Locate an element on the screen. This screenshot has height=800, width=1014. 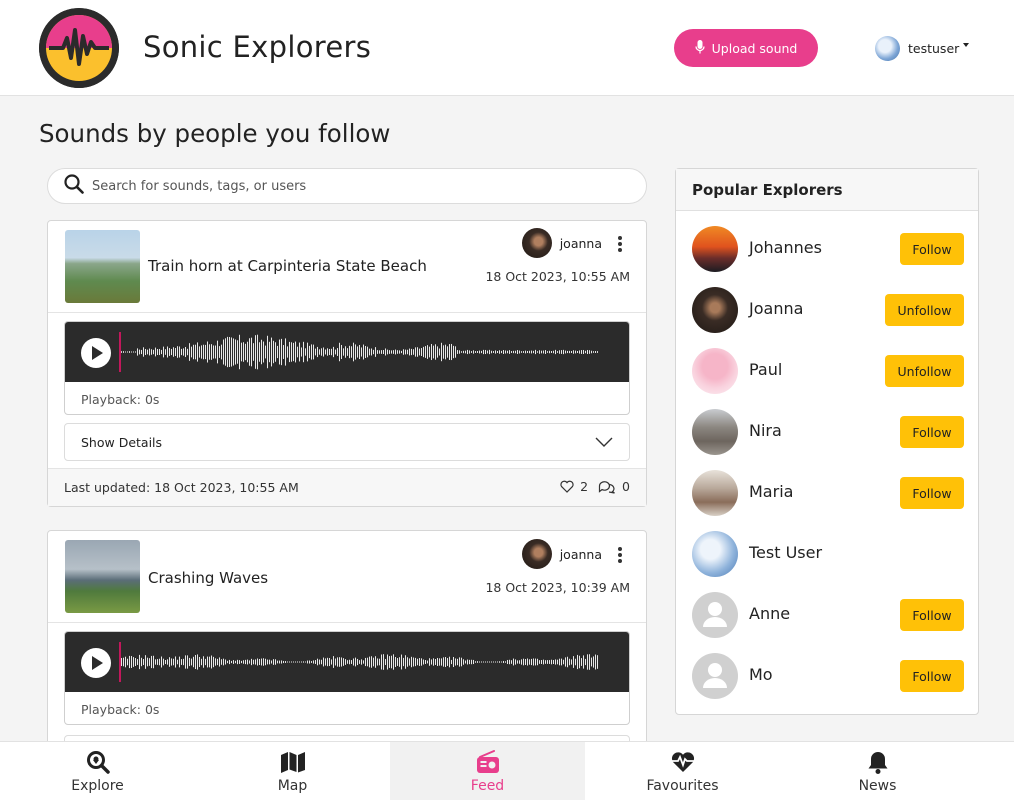
sound-date: 18 Oct 2023, 10:55 AM is located at coordinates (557, 276).